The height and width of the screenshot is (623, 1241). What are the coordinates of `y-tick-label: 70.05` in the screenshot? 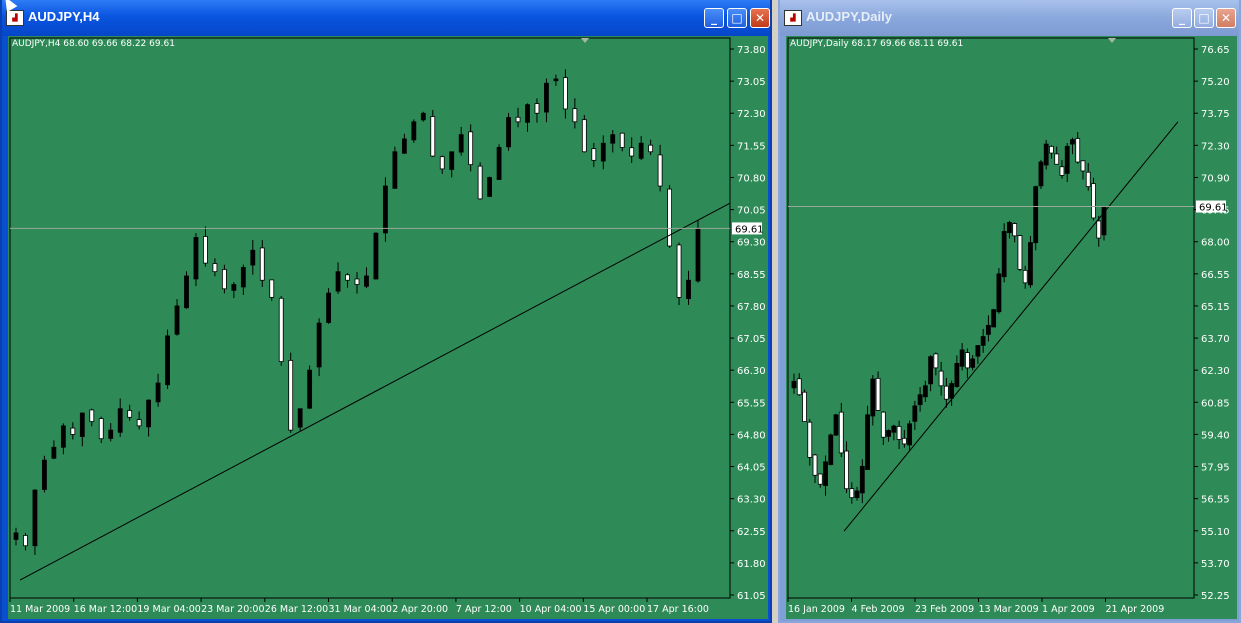 It's located at (751, 211).